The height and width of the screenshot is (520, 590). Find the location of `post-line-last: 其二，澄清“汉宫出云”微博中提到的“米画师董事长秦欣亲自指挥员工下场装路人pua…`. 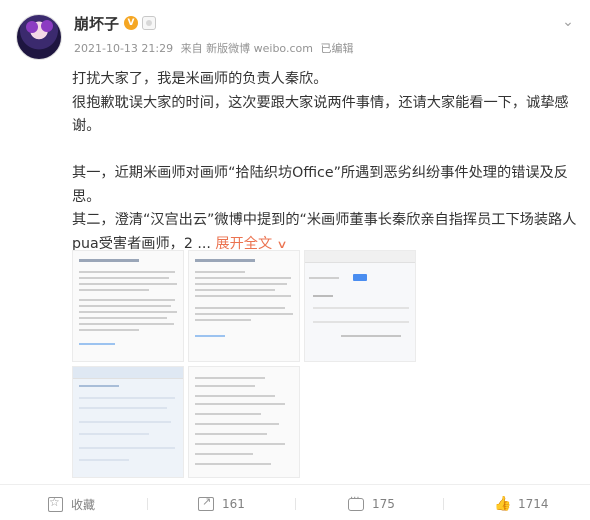

post-line-last: 其二，澄清“汉宫出云”微博中提到的“米画师董事长秦欣亲自指挥员工下场装路人pua… is located at coordinates (326, 232).